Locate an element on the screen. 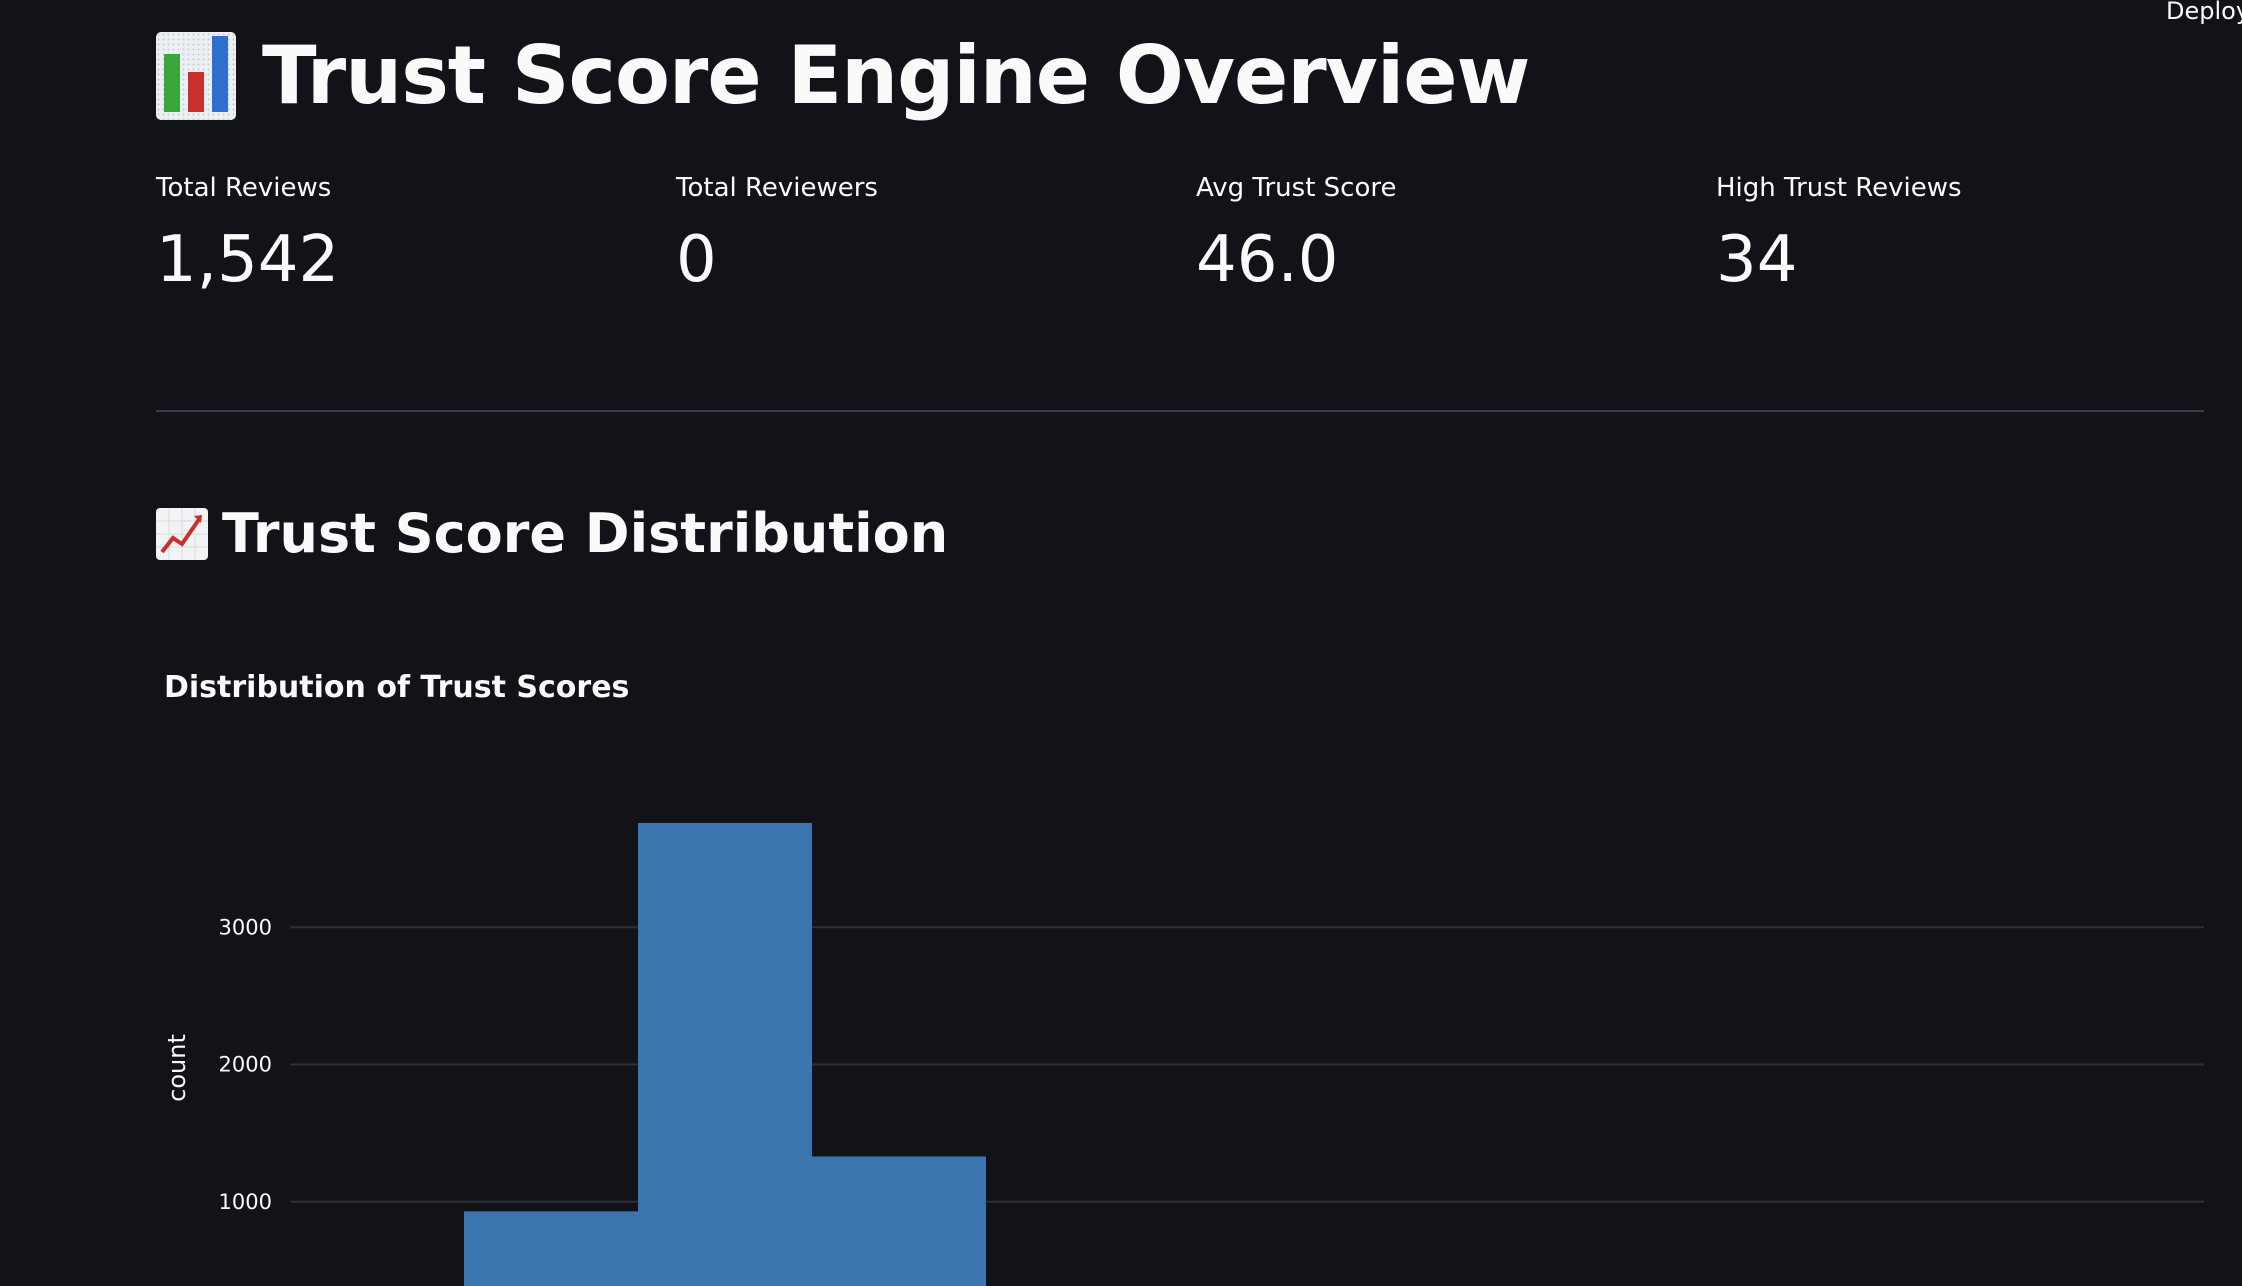  y-tick-label: 3000 is located at coordinates (245, 927).